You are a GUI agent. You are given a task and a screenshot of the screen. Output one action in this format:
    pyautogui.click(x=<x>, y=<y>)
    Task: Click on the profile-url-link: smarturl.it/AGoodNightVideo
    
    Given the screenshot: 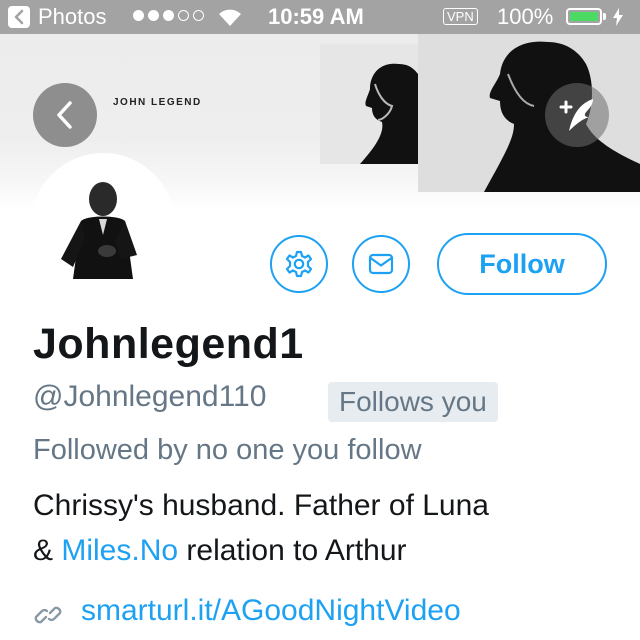 What is the action you would take?
    pyautogui.click(x=271, y=611)
    